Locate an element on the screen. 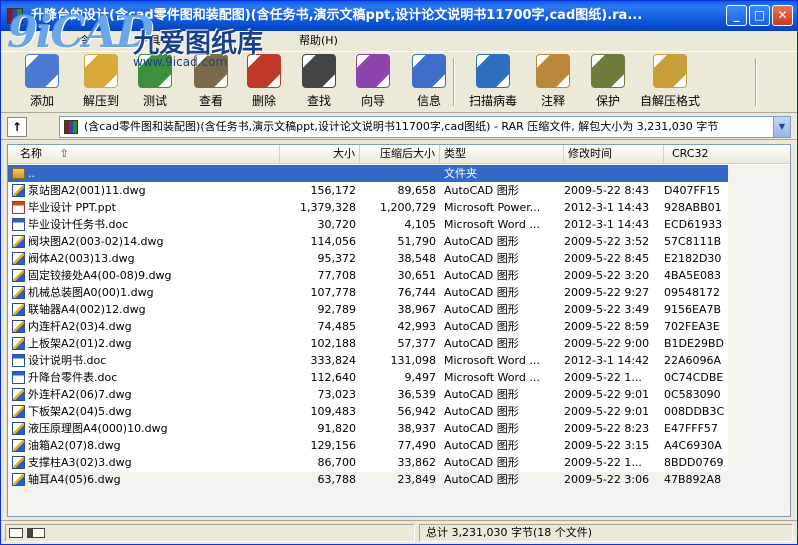  file-name-cell: 毕业设计任务书.doc is located at coordinates (145, 224).